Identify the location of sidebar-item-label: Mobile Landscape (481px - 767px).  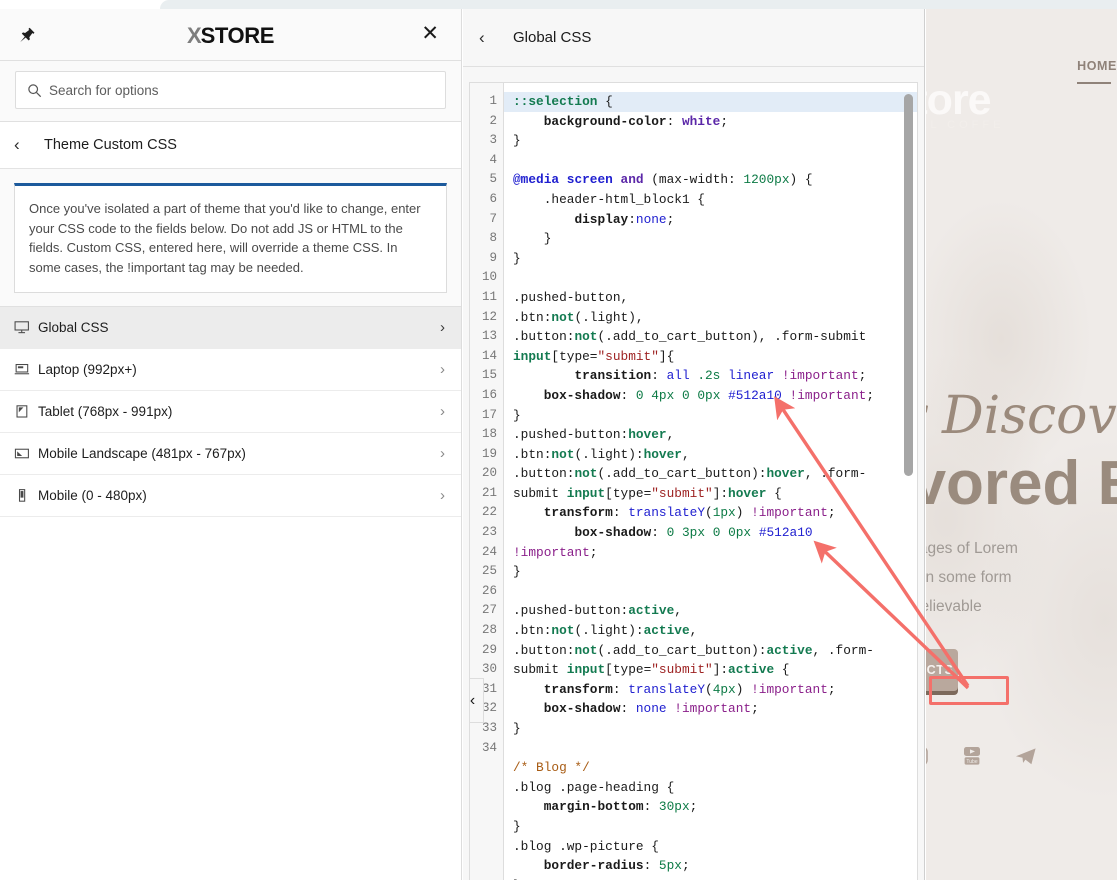
(142, 453).